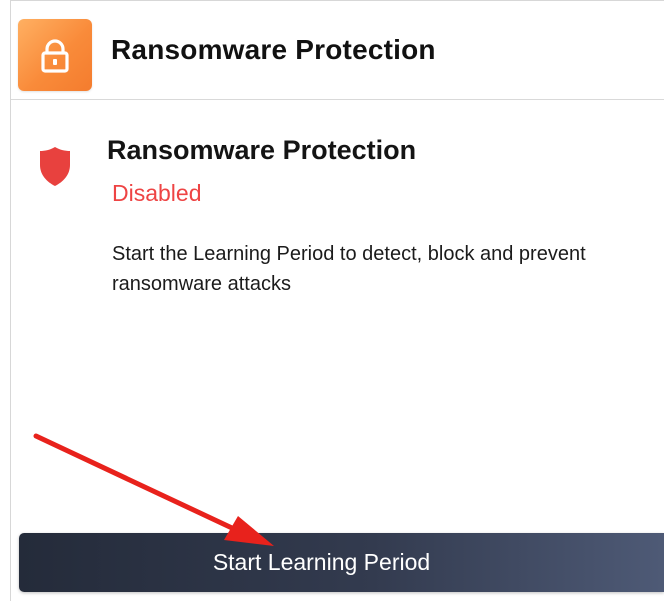 The image size is (664, 601). I want to click on status-text: Disabled, so click(157, 193).